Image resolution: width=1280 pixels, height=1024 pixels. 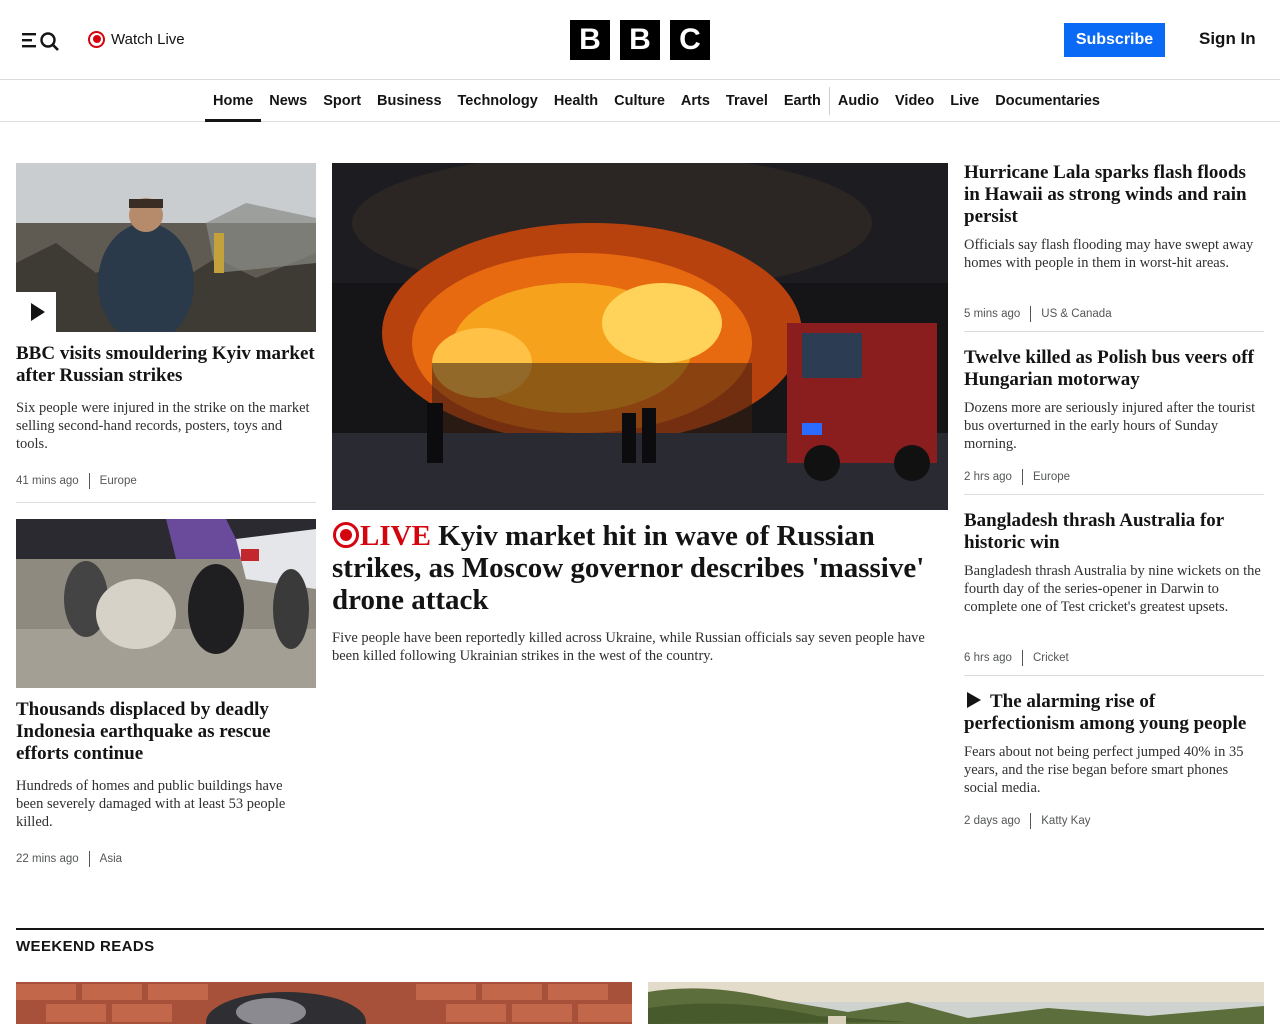 What do you see at coordinates (914, 101) in the screenshot?
I see `nav-item-video: Video` at bounding box center [914, 101].